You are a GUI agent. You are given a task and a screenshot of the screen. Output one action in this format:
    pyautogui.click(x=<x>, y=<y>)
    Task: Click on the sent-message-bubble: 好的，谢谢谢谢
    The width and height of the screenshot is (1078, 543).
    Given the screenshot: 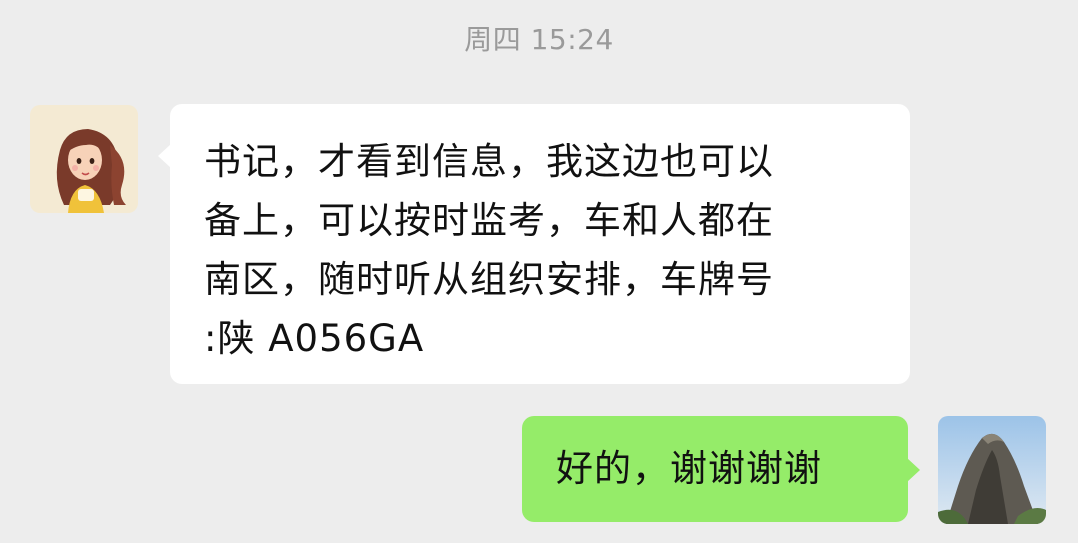 What is the action you would take?
    pyautogui.click(x=721, y=469)
    